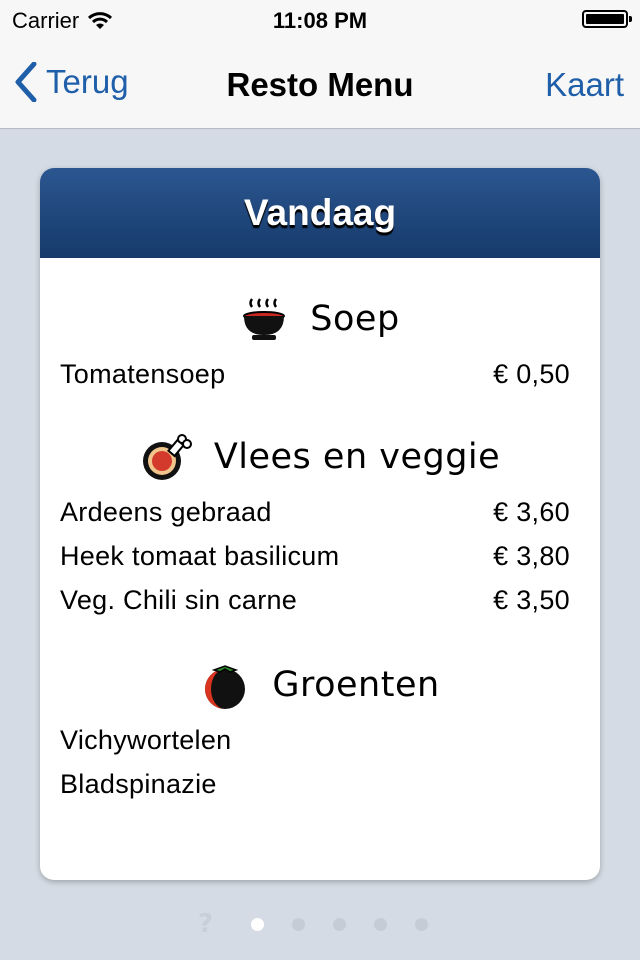  What do you see at coordinates (225, 685) in the screenshot?
I see `tomato-icon` at bounding box center [225, 685].